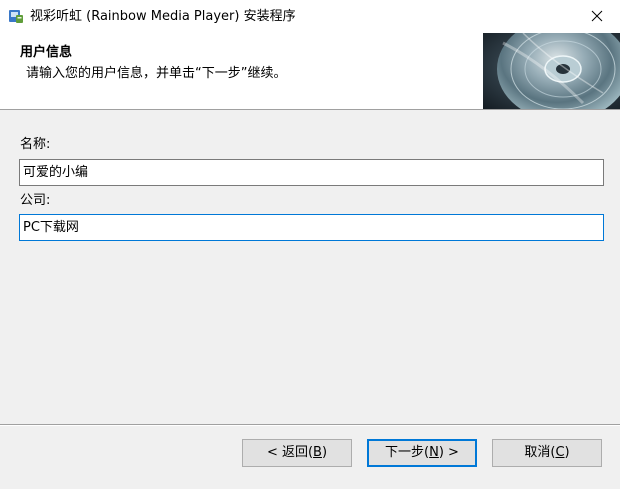 This screenshot has width=620, height=489. I want to click on cancel-button-suffix: ), so click(567, 452).